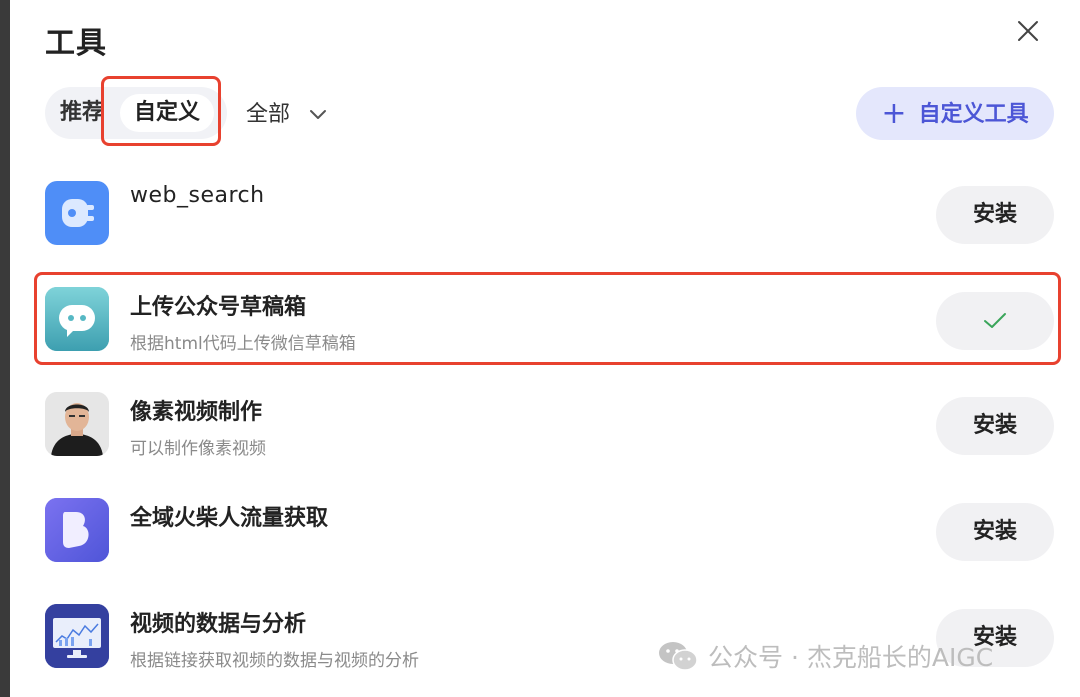 This screenshot has width=1080, height=697. Describe the element at coordinates (77, 213) in the screenshot. I see `plug-icon` at that location.